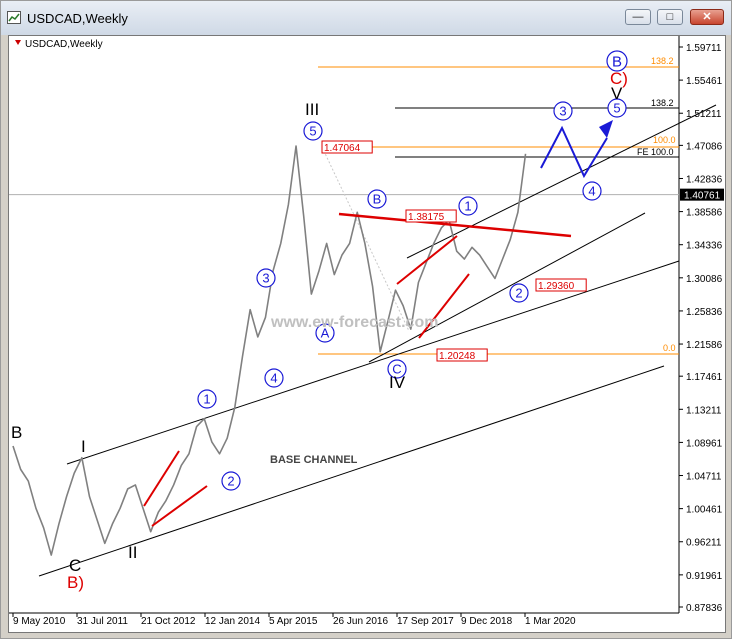 The width and height of the screenshot is (732, 639). Describe the element at coordinates (704, 146) in the screenshot. I see `y-tick-label: 1.47086` at that location.